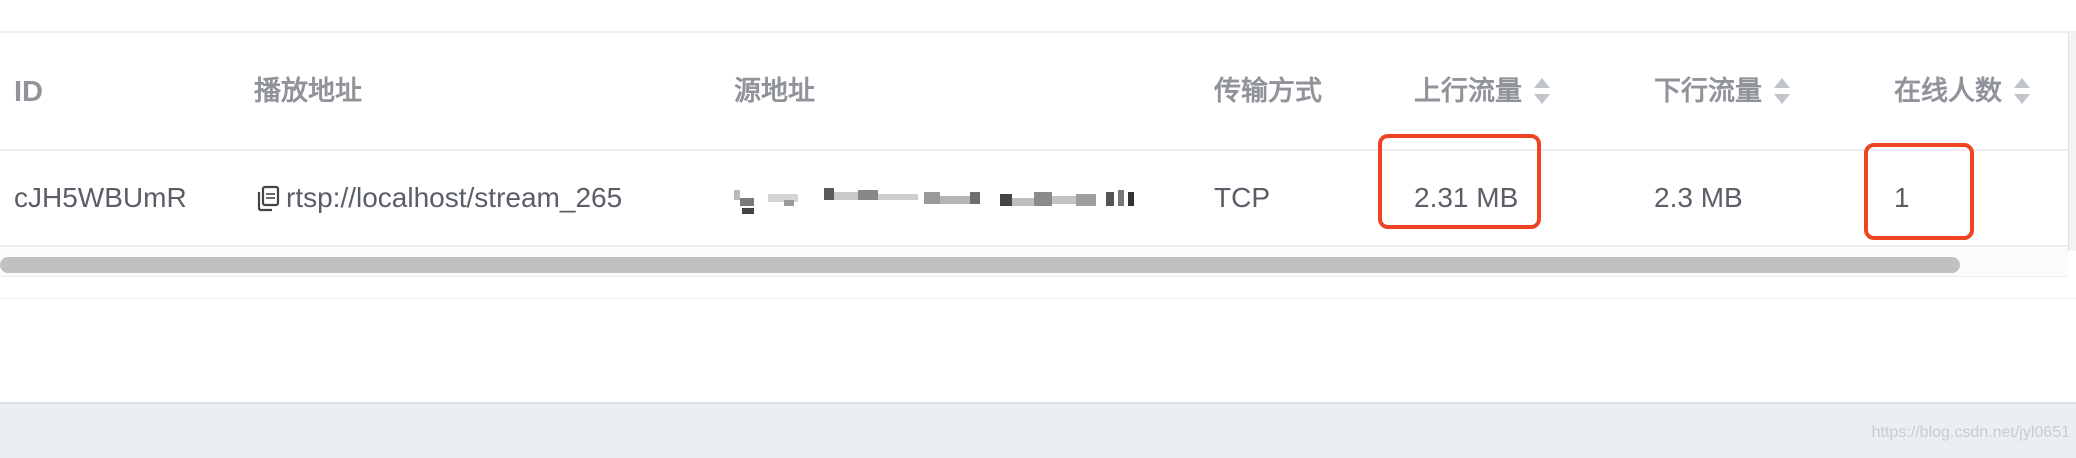 The width and height of the screenshot is (2076, 458). What do you see at coordinates (268, 197) in the screenshot?
I see `copy-icon` at bounding box center [268, 197].